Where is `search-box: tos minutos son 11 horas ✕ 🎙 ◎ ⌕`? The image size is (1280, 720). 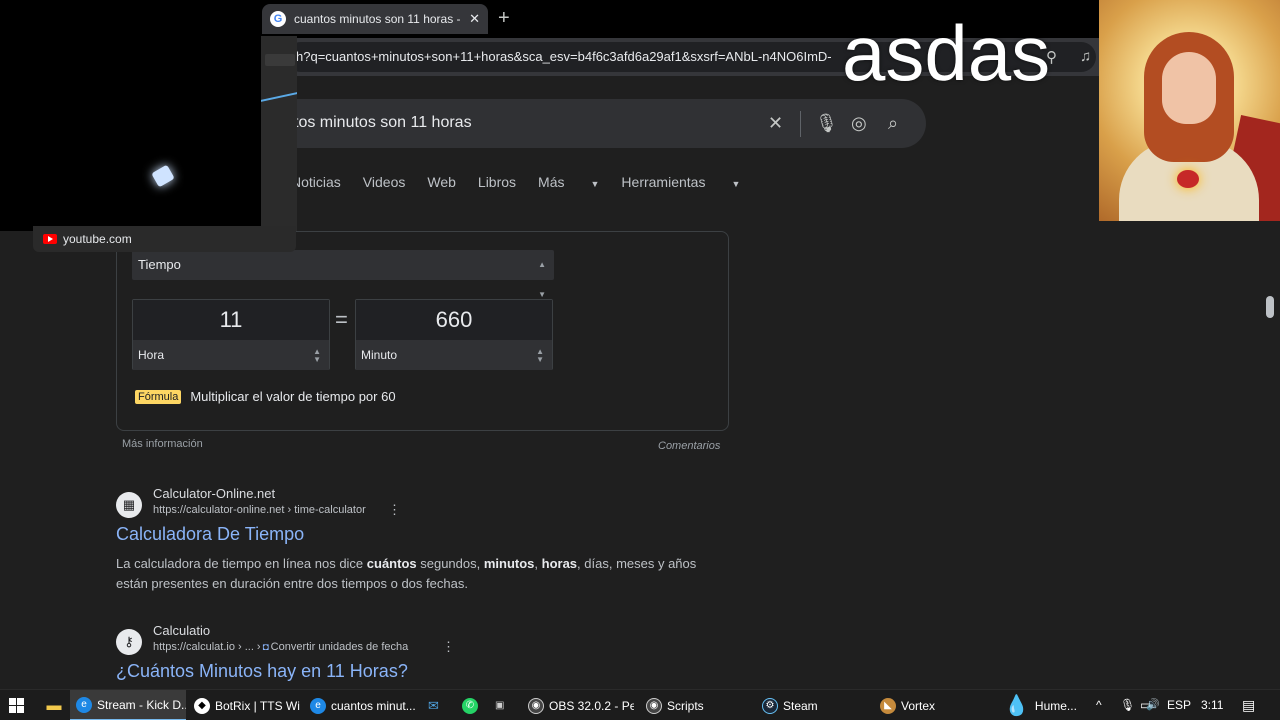 search-box: tos minutos son 11 horas ✕ 🎙 ◎ ⌕ is located at coordinates (583, 123).